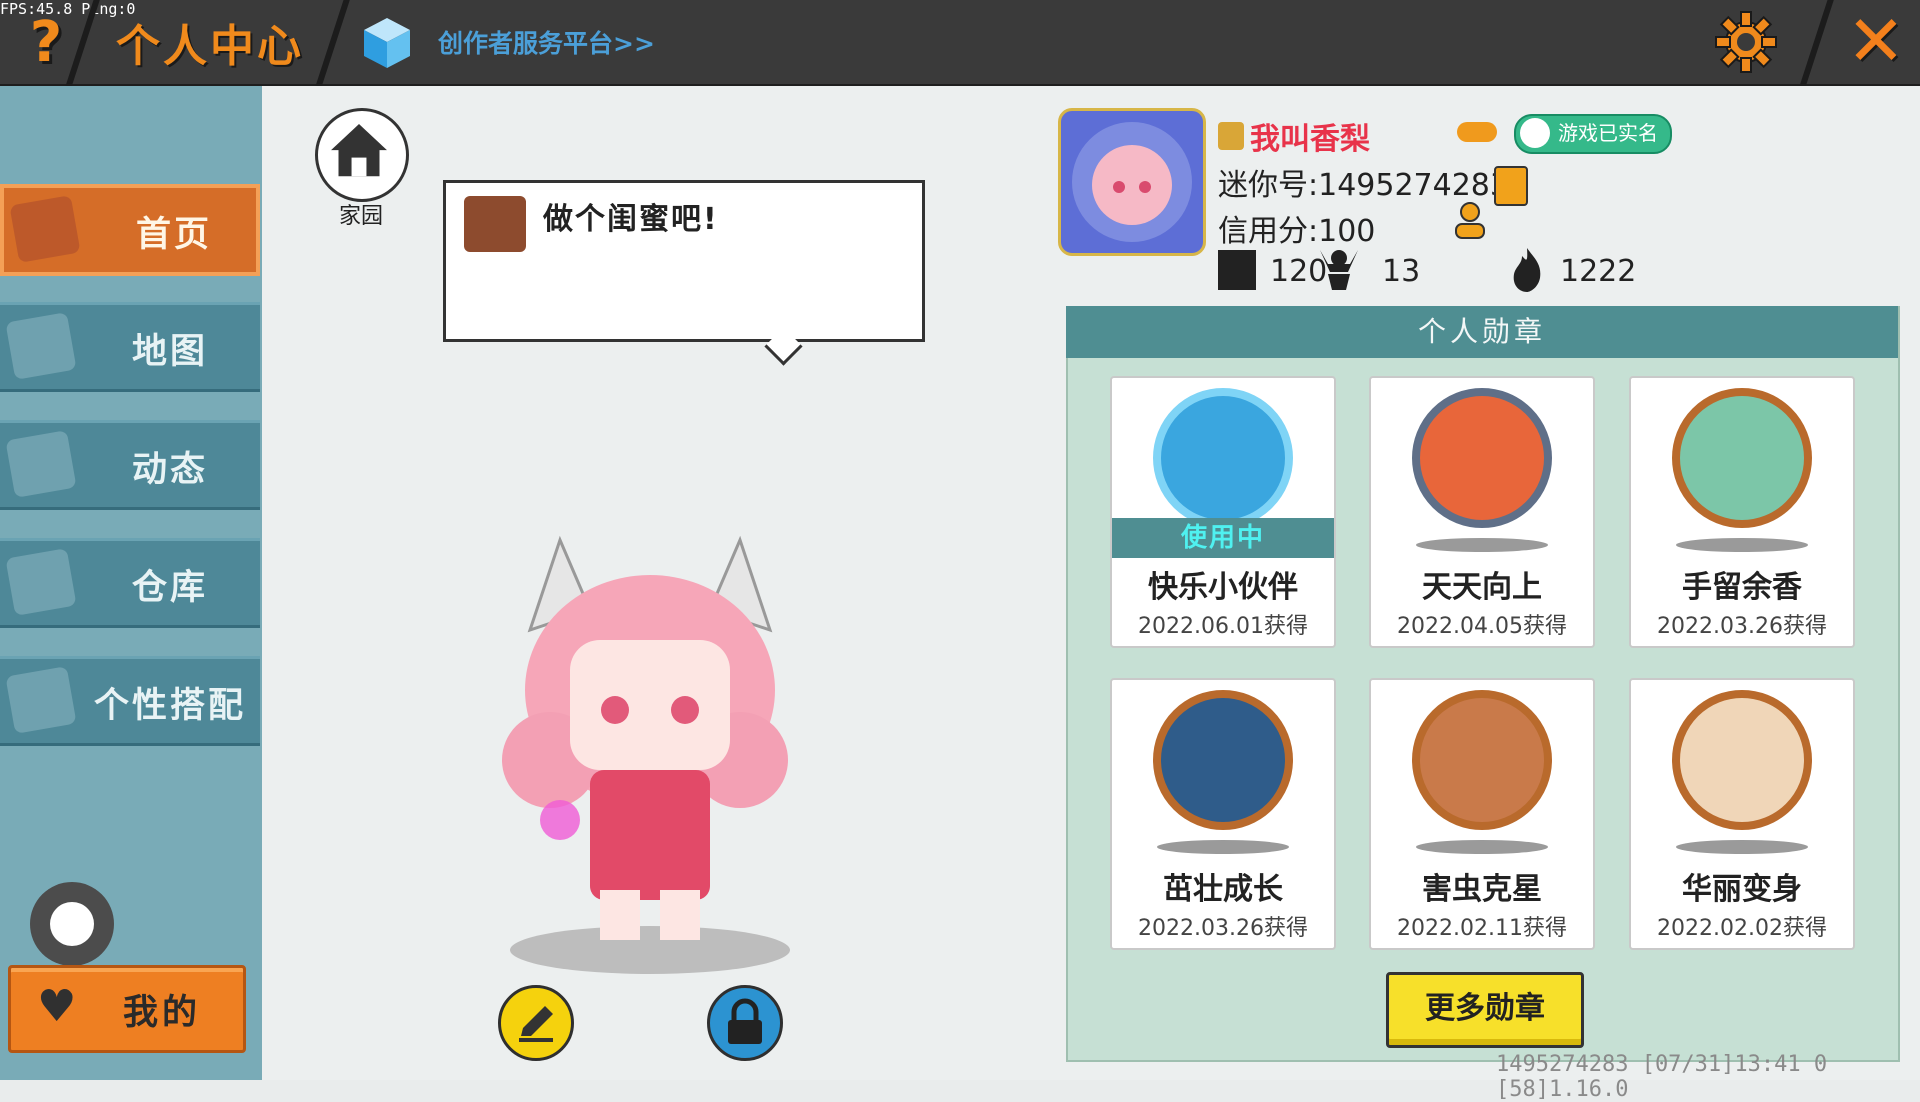  I want to click on user-check-icon, so click(1535, 133).